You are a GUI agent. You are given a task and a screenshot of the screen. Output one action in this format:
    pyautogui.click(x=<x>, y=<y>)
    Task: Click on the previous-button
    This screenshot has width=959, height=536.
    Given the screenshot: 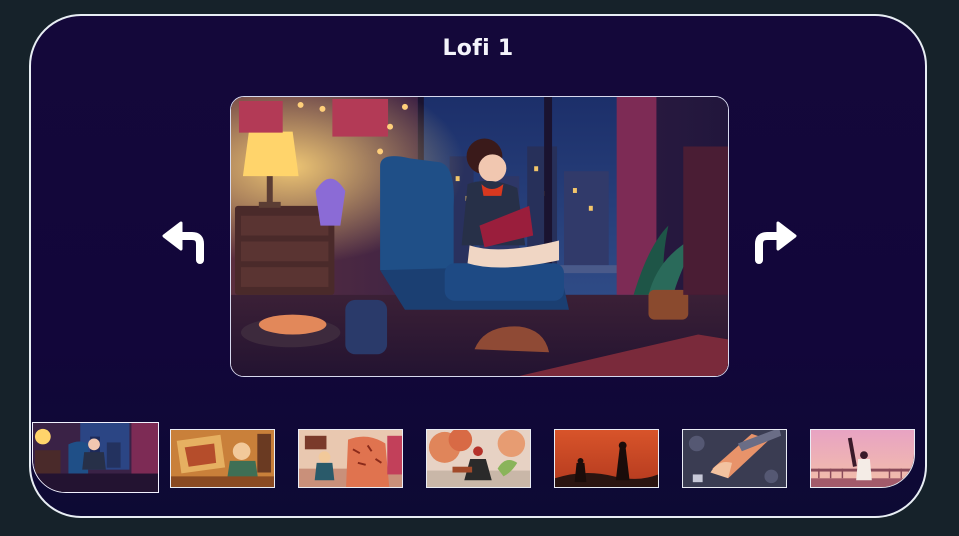 What is the action you would take?
    pyautogui.click(x=185, y=241)
    